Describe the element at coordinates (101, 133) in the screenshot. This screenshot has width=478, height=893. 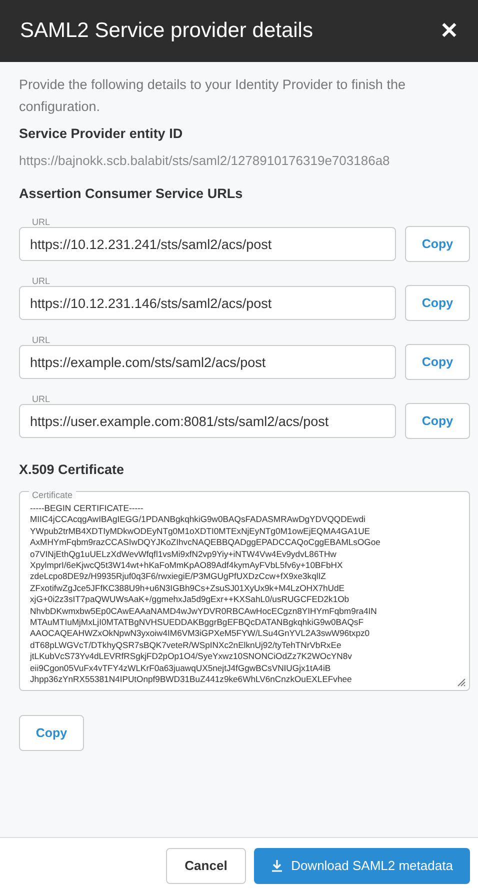
I see `section-heading: Service Provider entity ID` at that location.